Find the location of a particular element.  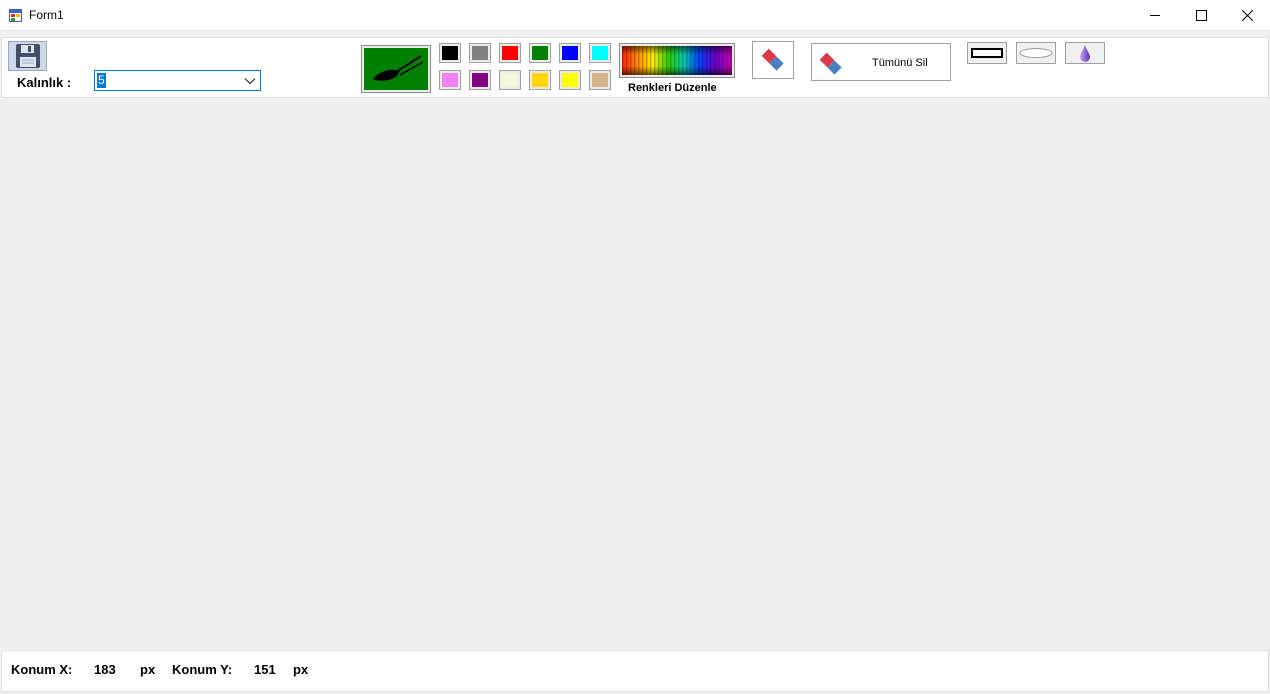

fill-tool-button is located at coordinates (1085, 53).